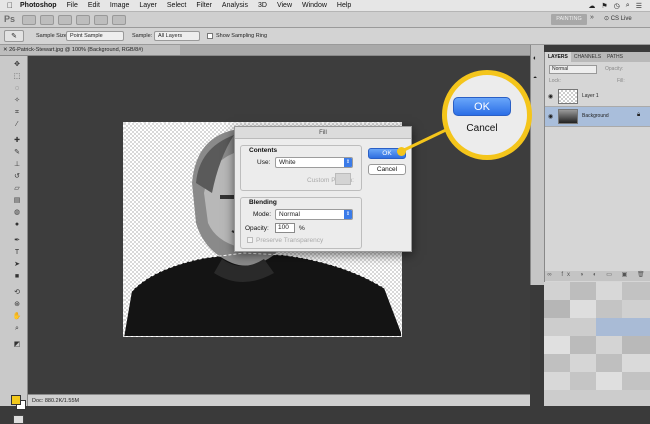 This screenshot has width=650, height=424. What do you see at coordinates (590, 96) in the screenshot?
I see `layer-name: Layer 1` at bounding box center [590, 96].